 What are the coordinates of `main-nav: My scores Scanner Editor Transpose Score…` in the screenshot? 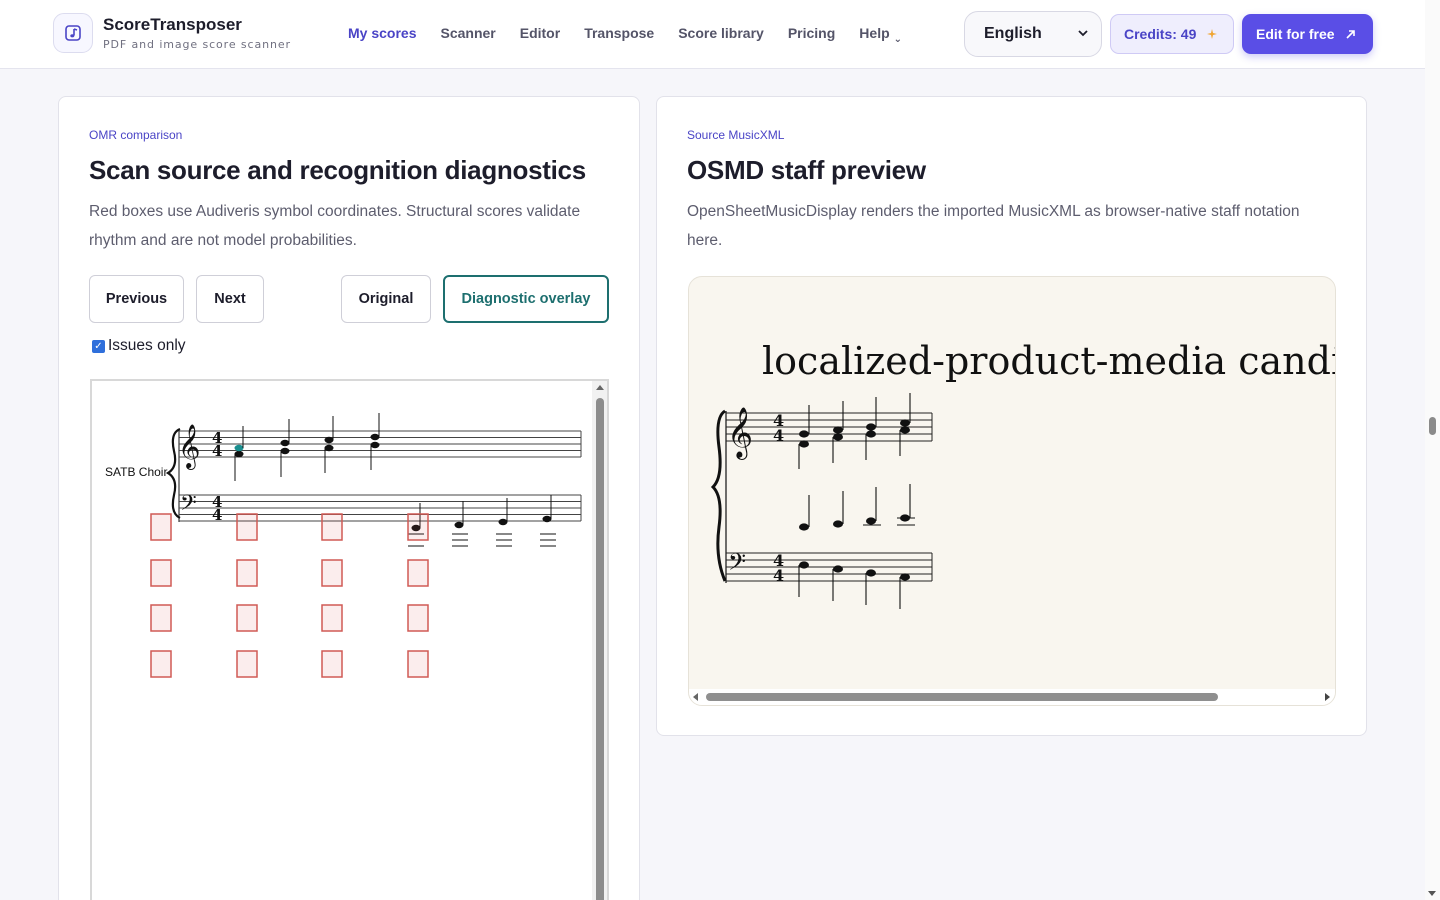 It's located at (625, 35).